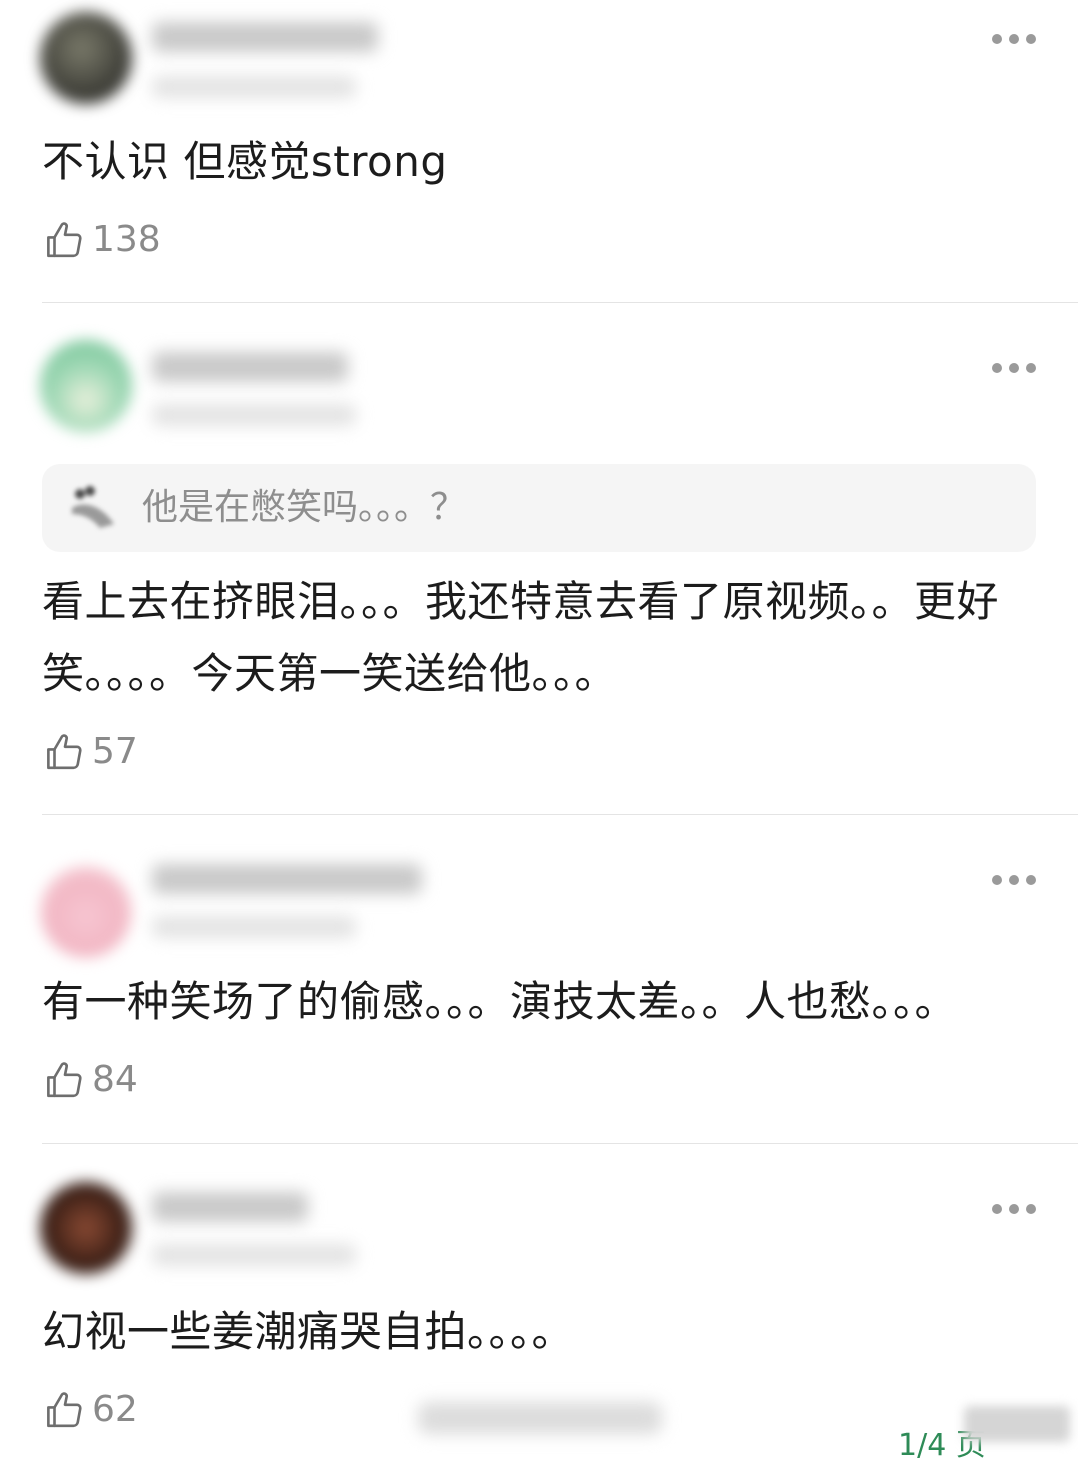  I want to click on comment-text: 有一种笑场了的偷感。。。演技太差。。人也愁。。。, so click(500, 1001).